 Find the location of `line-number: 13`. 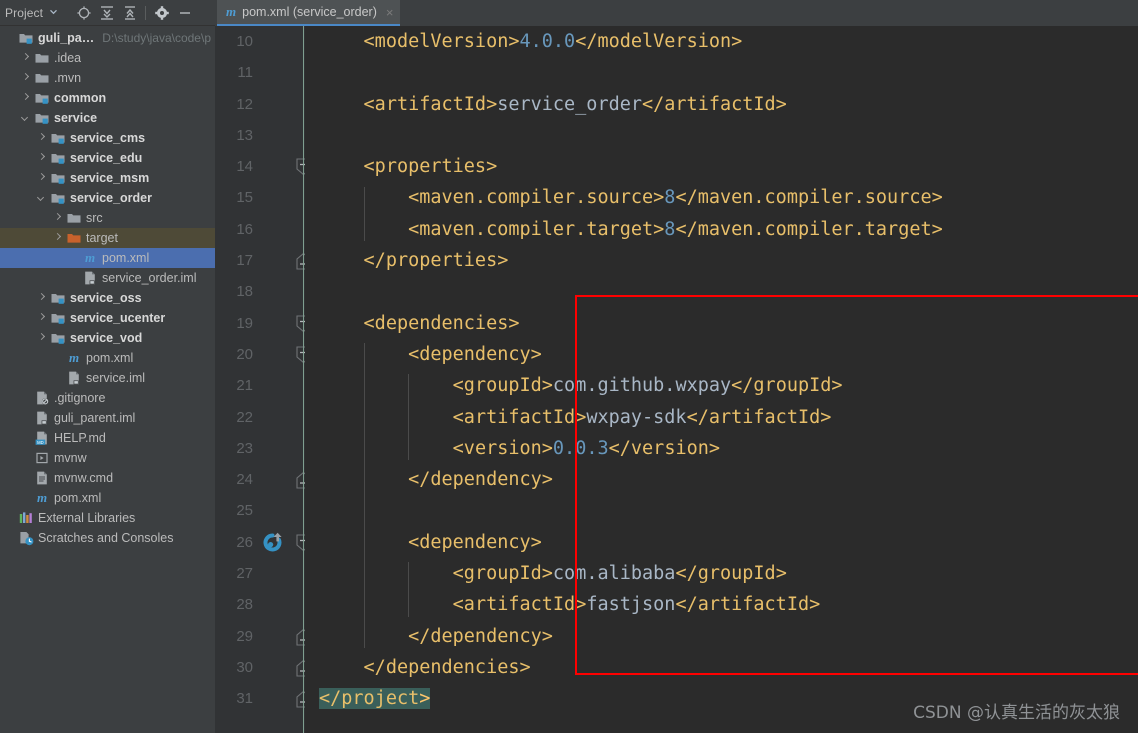

line-number: 13 is located at coordinates (244, 135).